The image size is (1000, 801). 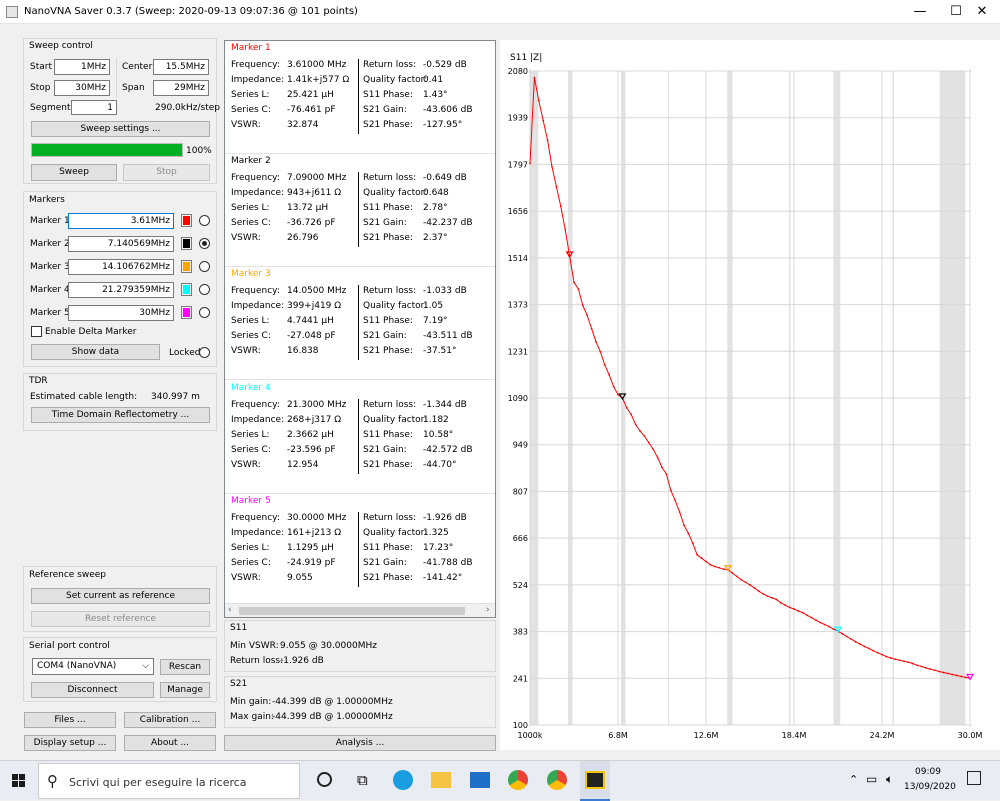 I want to click on clock-date: 13/09/2020, so click(x=930, y=787).